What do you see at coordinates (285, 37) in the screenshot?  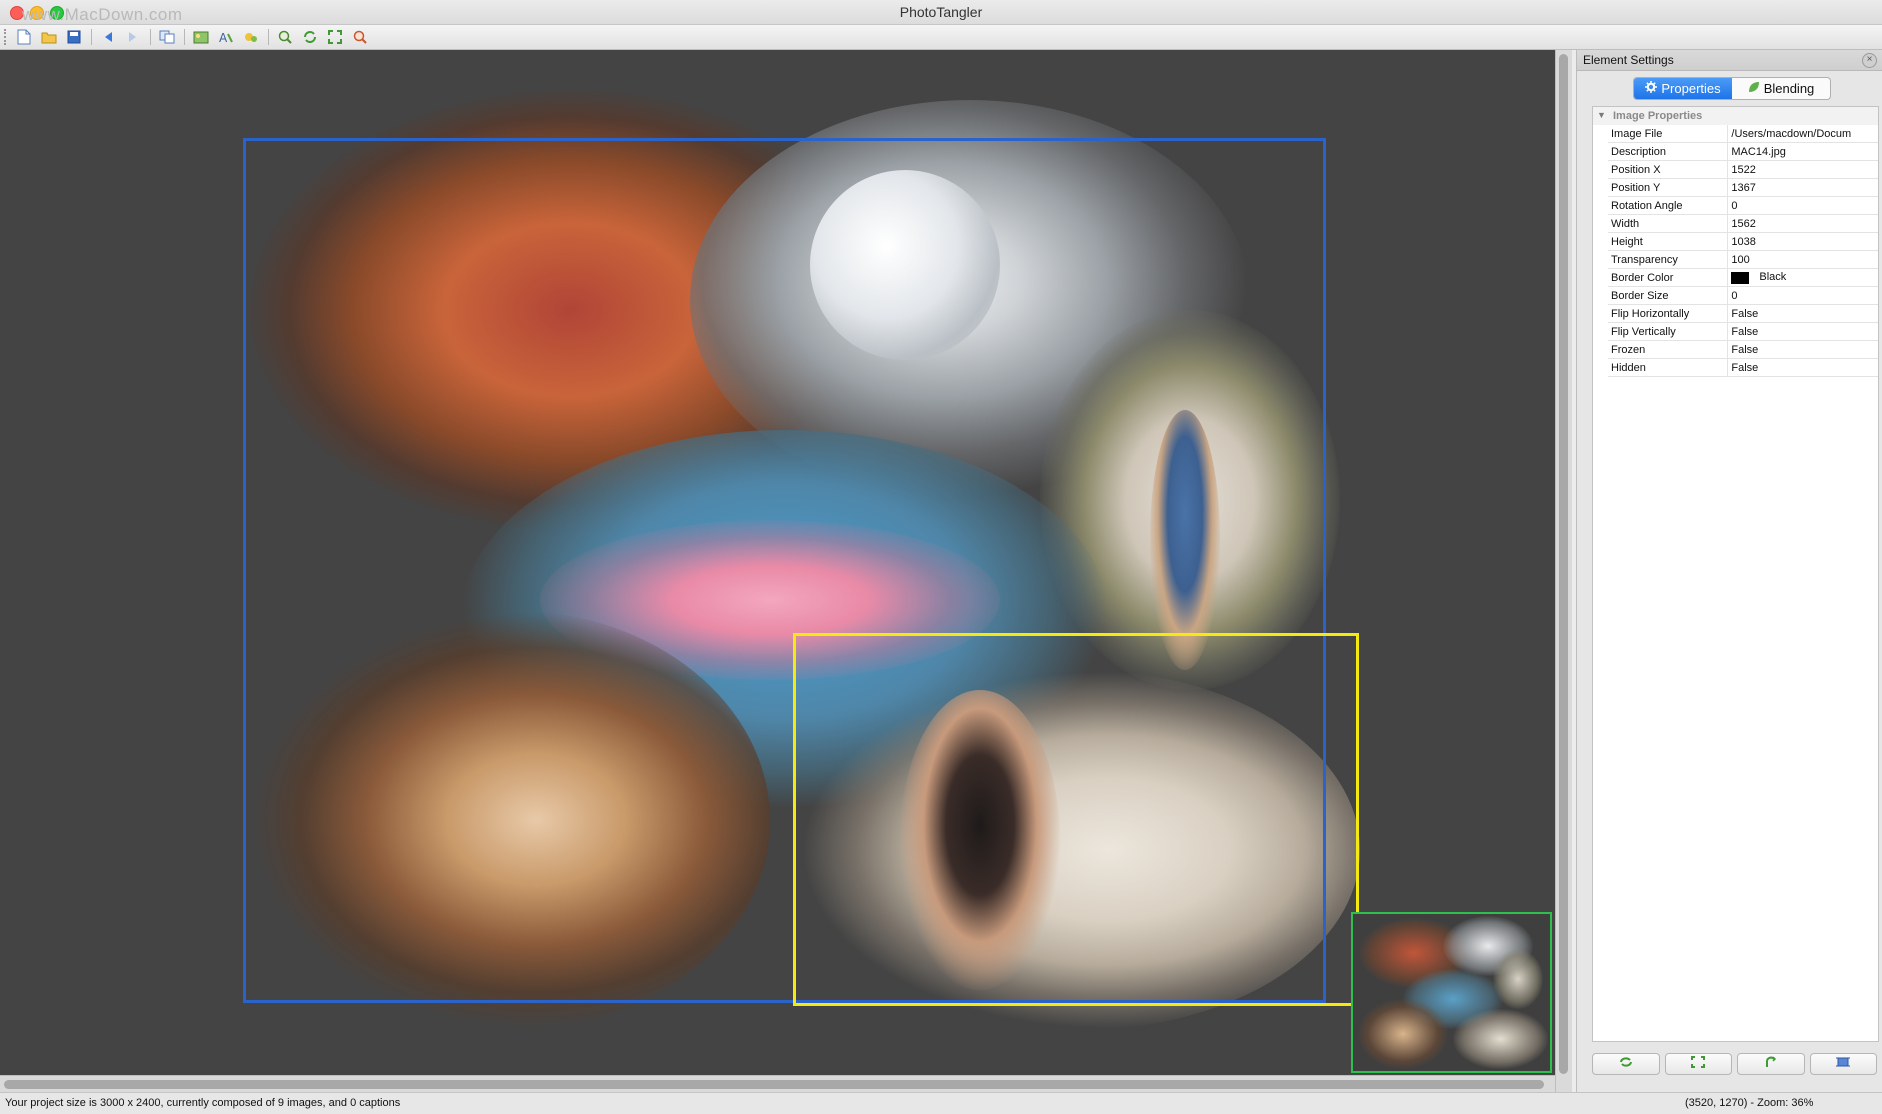 I see `zoom-in-icon` at bounding box center [285, 37].